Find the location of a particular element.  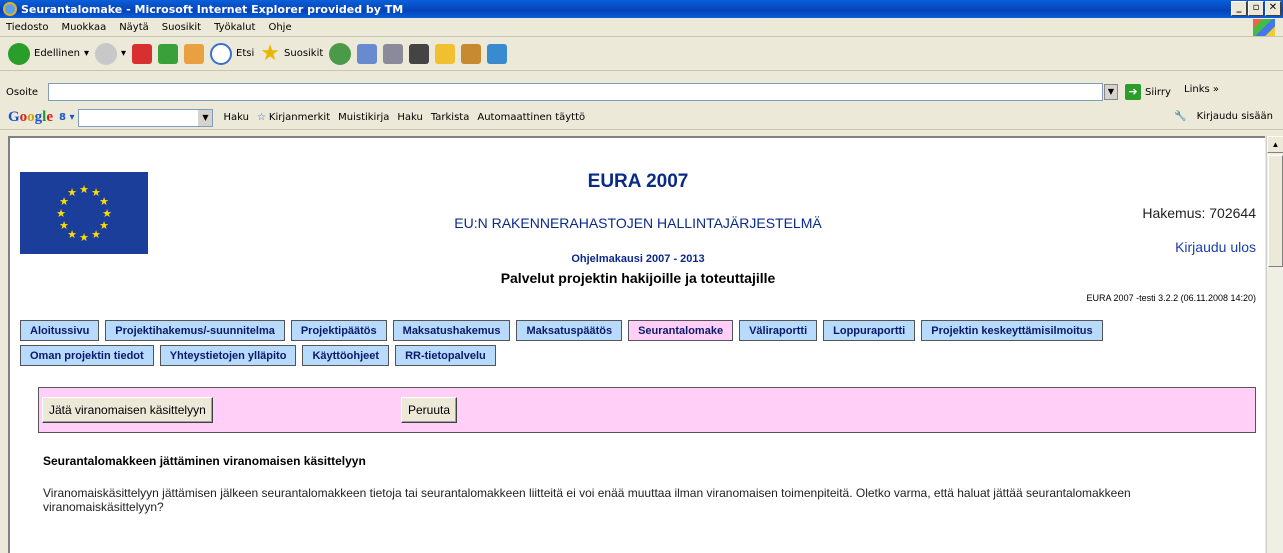

cancel-button: Peruuta is located at coordinates (429, 410).